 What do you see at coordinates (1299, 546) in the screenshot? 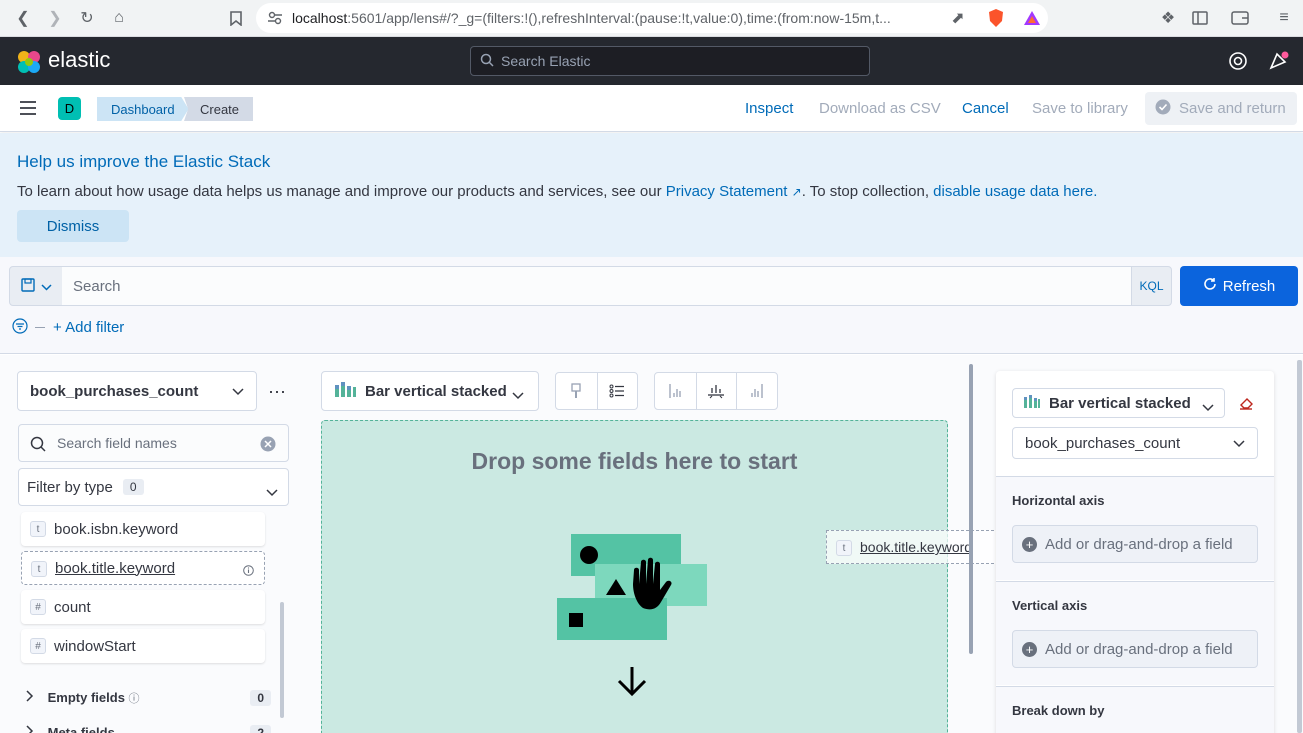
I see `config-scrollbar` at bounding box center [1299, 546].